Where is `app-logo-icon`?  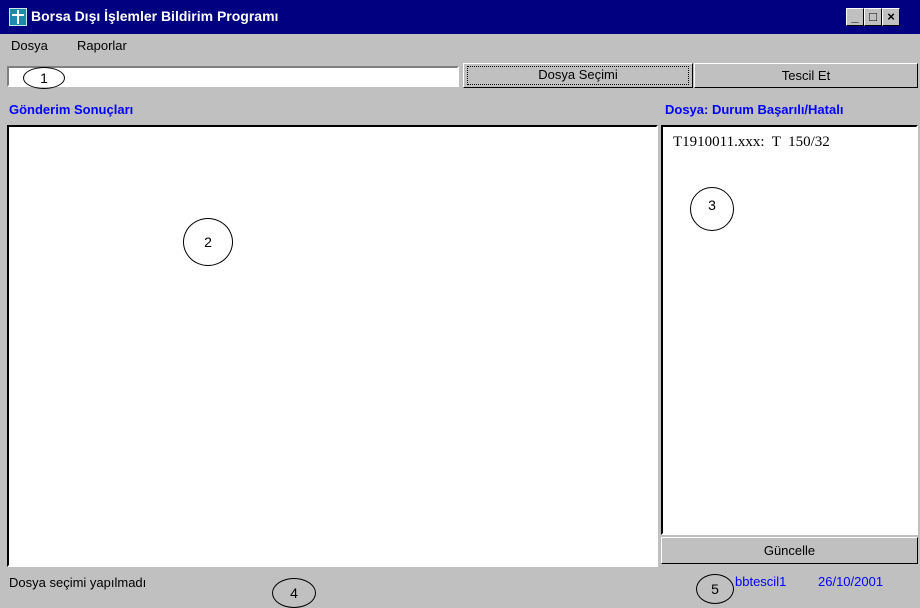 app-logo-icon is located at coordinates (18, 17).